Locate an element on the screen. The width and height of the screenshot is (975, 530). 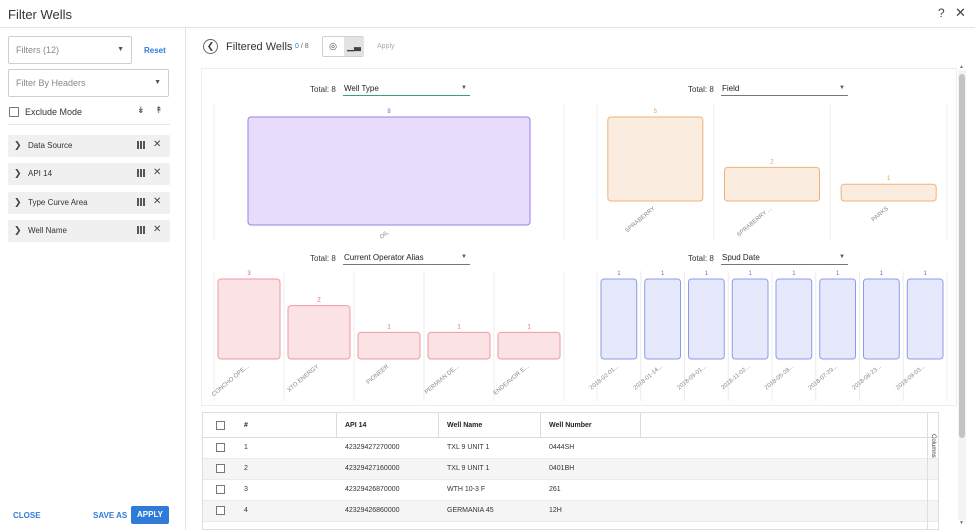
main-scrollbar: ▲ ▼ is located at coordinates (962, 295).